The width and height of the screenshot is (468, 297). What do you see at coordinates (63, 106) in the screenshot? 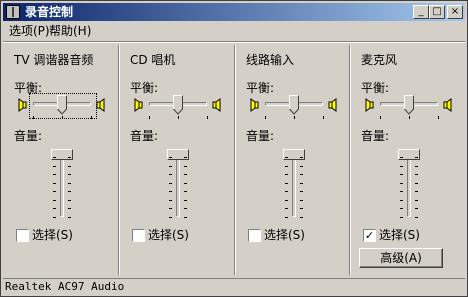
I see `focus-rect` at bounding box center [63, 106].